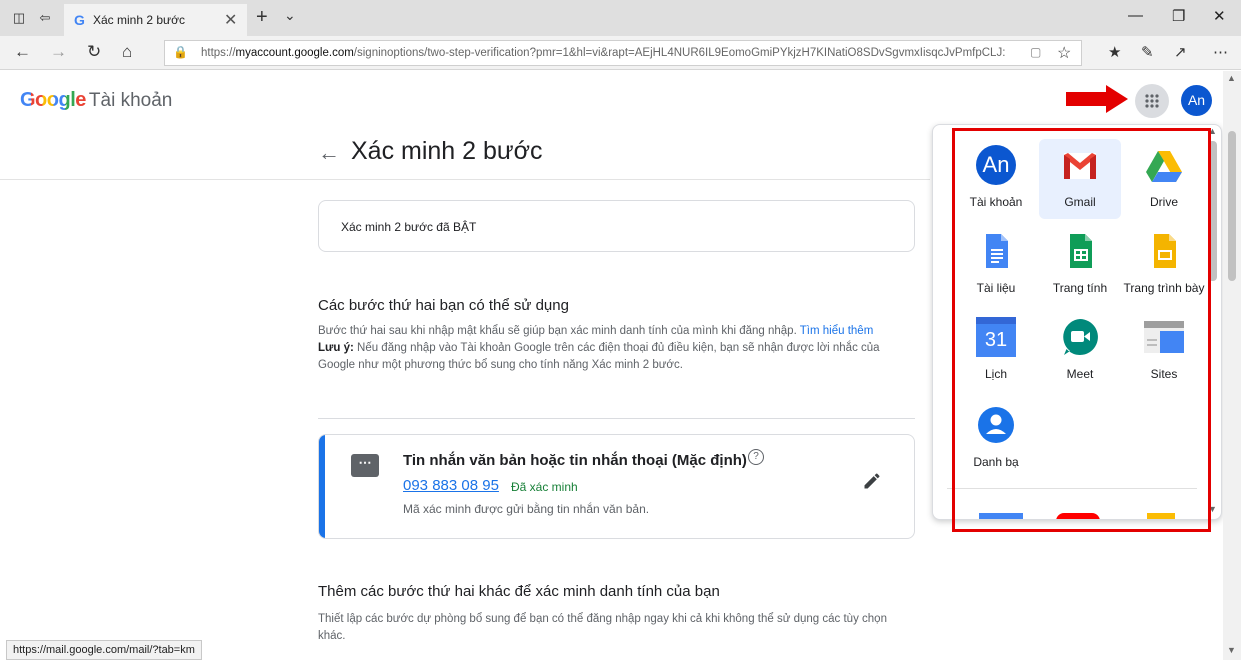  What do you see at coordinates (756, 457) in the screenshot?
I see `help-icon: ?` at bounding box center [756, 457].